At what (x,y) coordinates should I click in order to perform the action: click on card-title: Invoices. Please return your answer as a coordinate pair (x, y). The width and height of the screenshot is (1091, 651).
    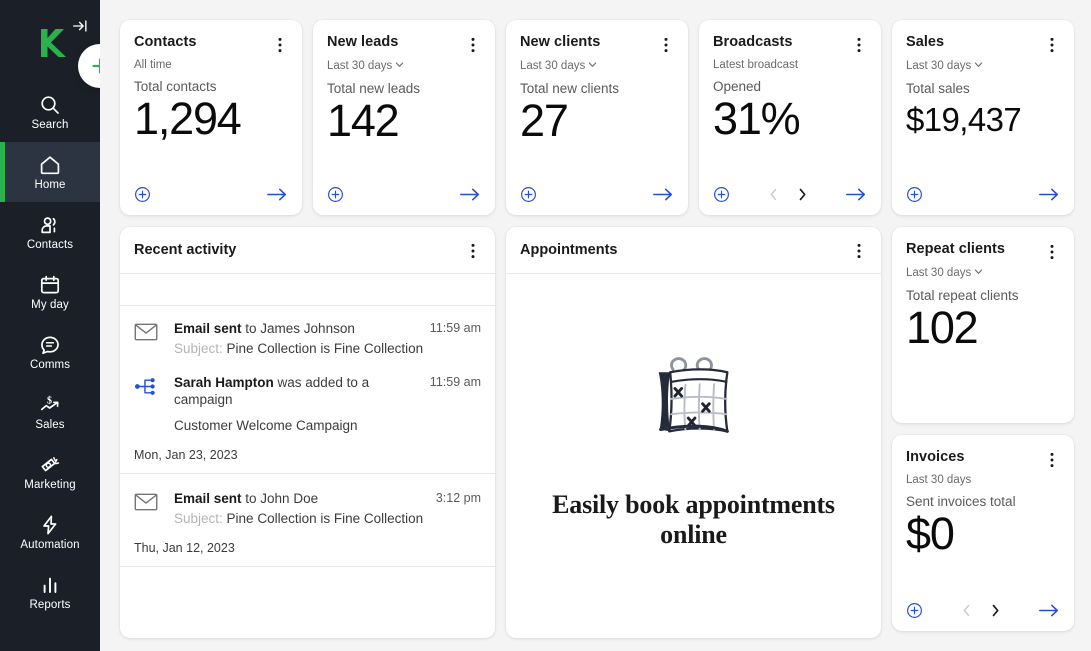
    Looking at the image, I should click on (935, 457).